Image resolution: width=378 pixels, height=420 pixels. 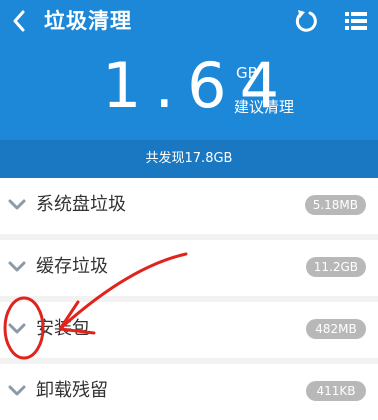 What do you see at coordinates (336, 329) in the screenshot?
I see `size-badge: 482MB` at bounding box center [336, 329].